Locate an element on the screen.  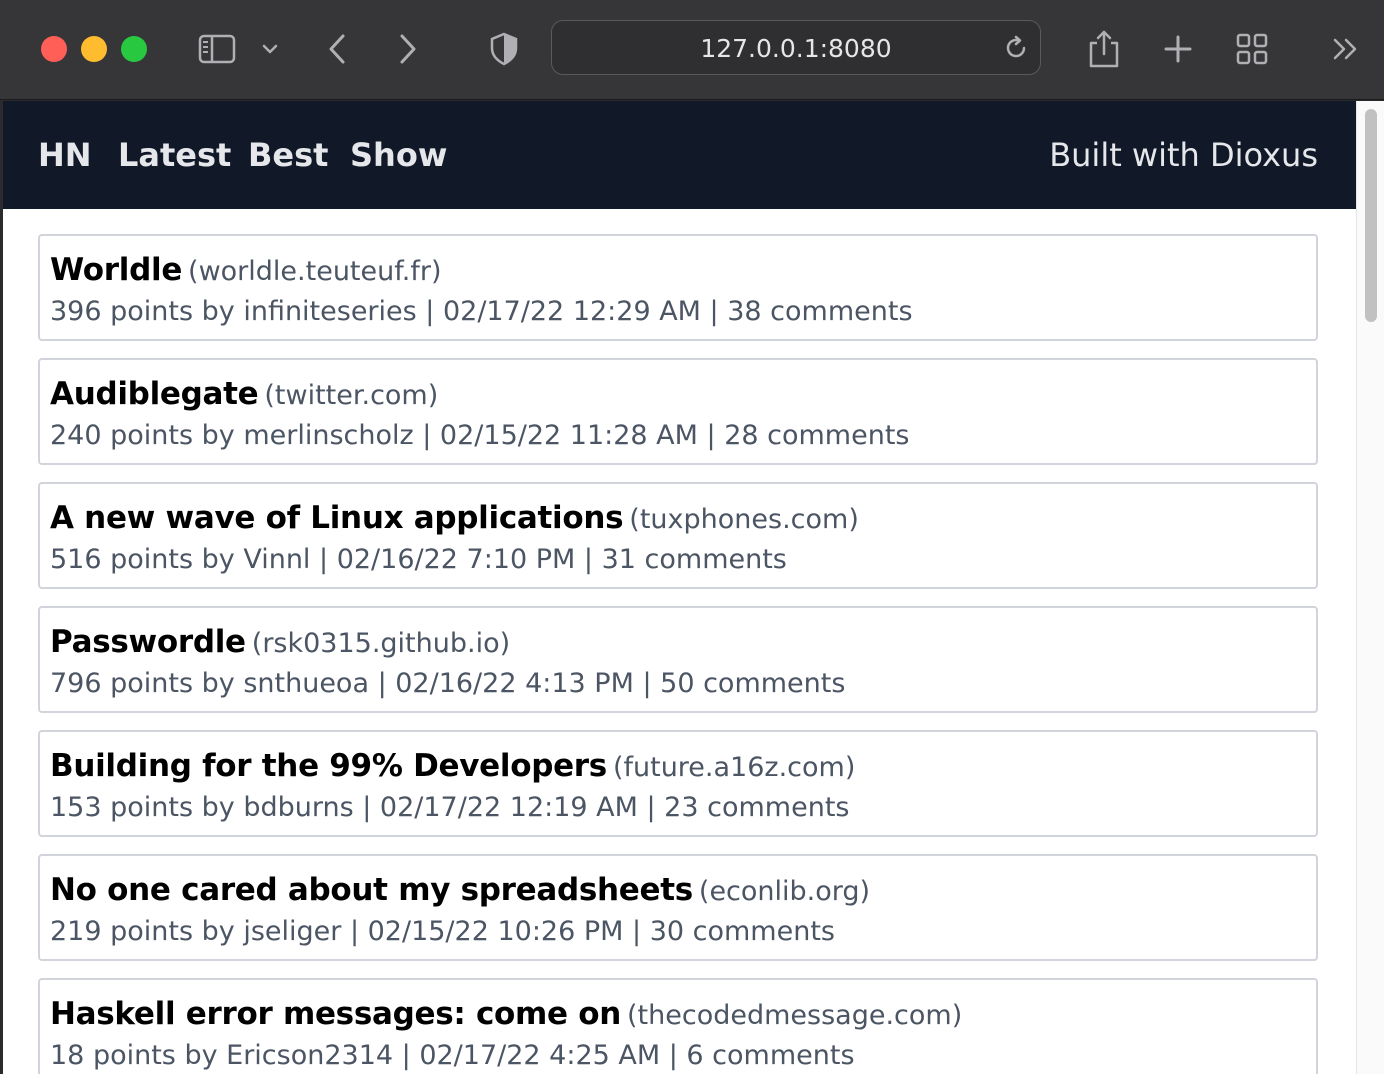
back-icon is located at coordinates (337, 49).